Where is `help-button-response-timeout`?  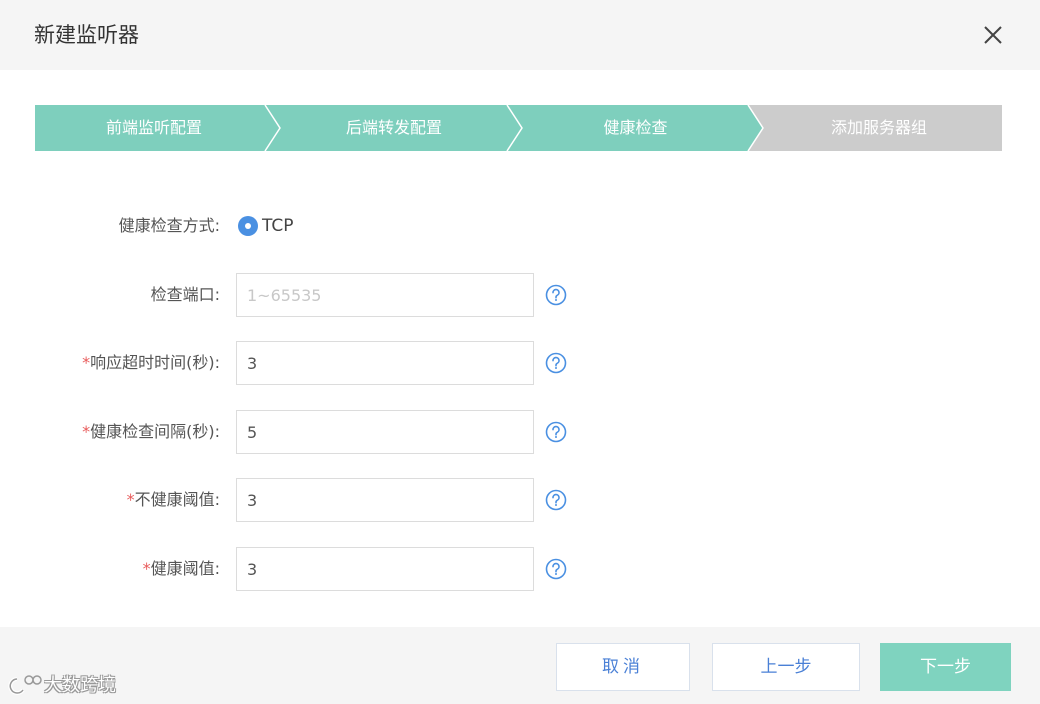 help-button-response-timeout is located at coordinates (556, 363).